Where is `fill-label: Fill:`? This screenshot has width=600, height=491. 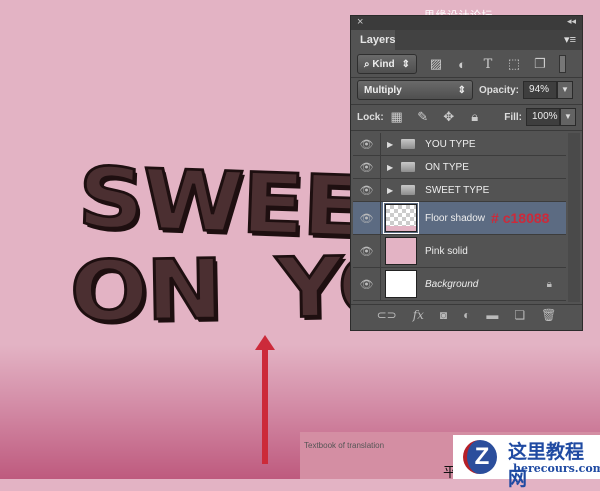
fill-label: Fill: is located at coordinates (513, 117).